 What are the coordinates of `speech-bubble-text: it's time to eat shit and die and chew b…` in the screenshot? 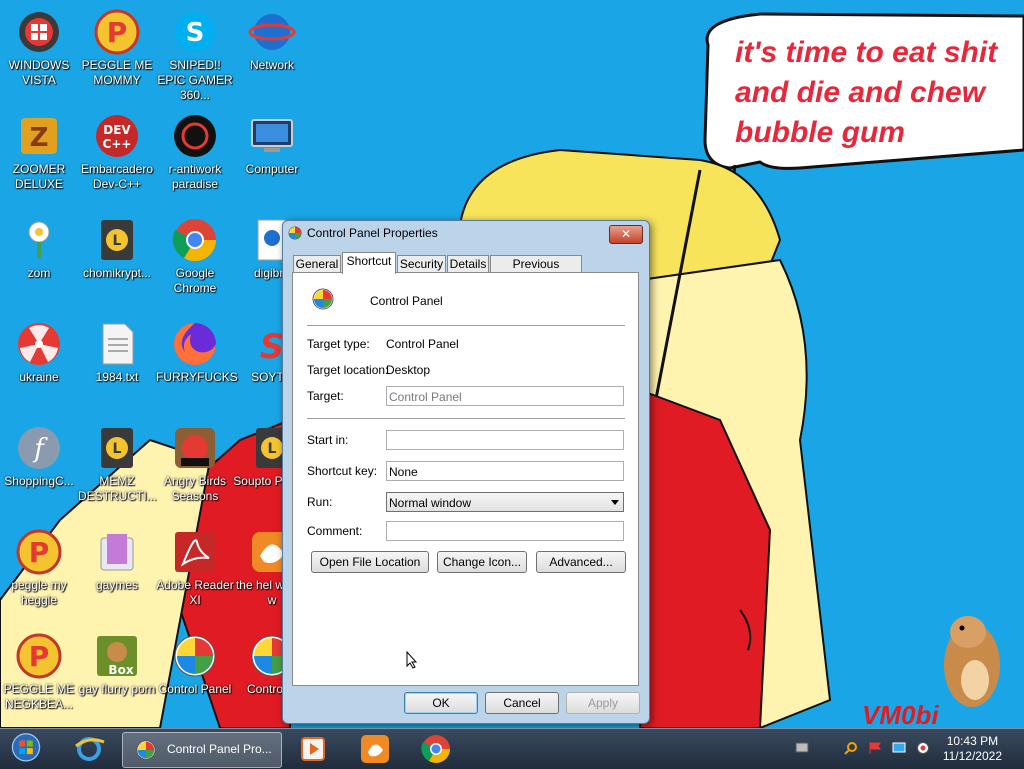 It's located at (866, 92).